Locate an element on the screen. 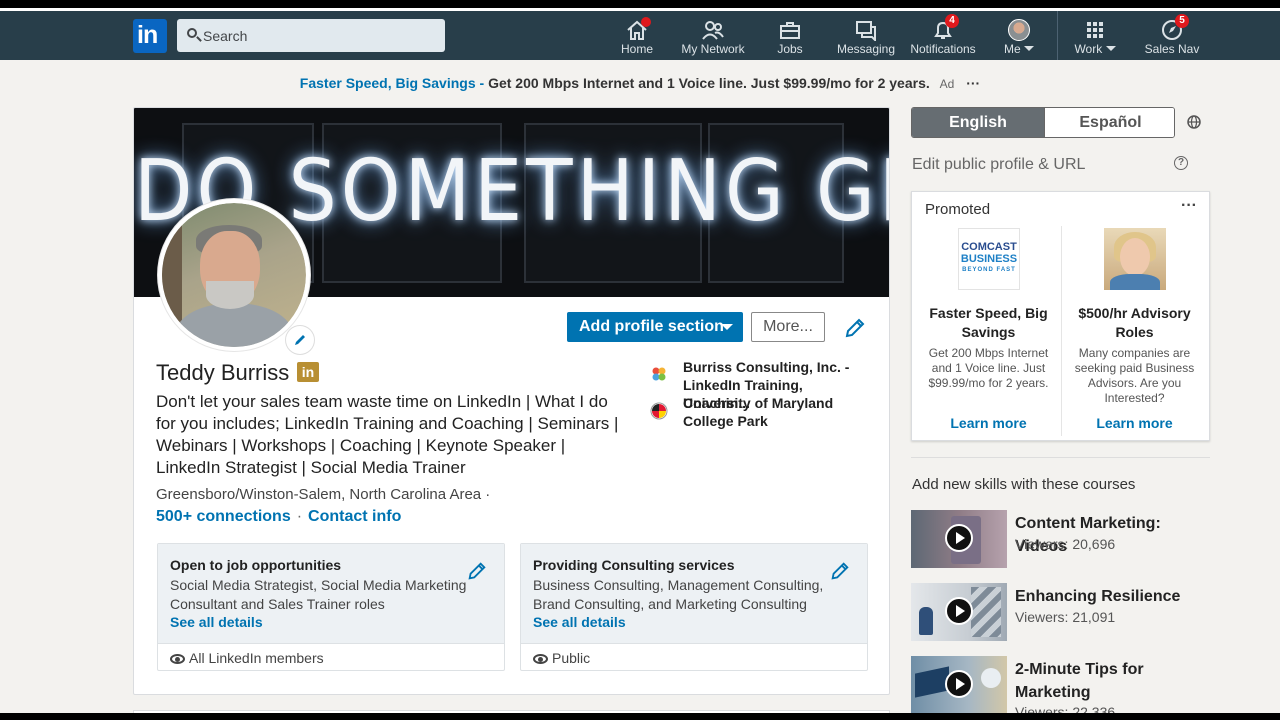  nav-messaging-label: Messaging is located at coordinates (866, 49).